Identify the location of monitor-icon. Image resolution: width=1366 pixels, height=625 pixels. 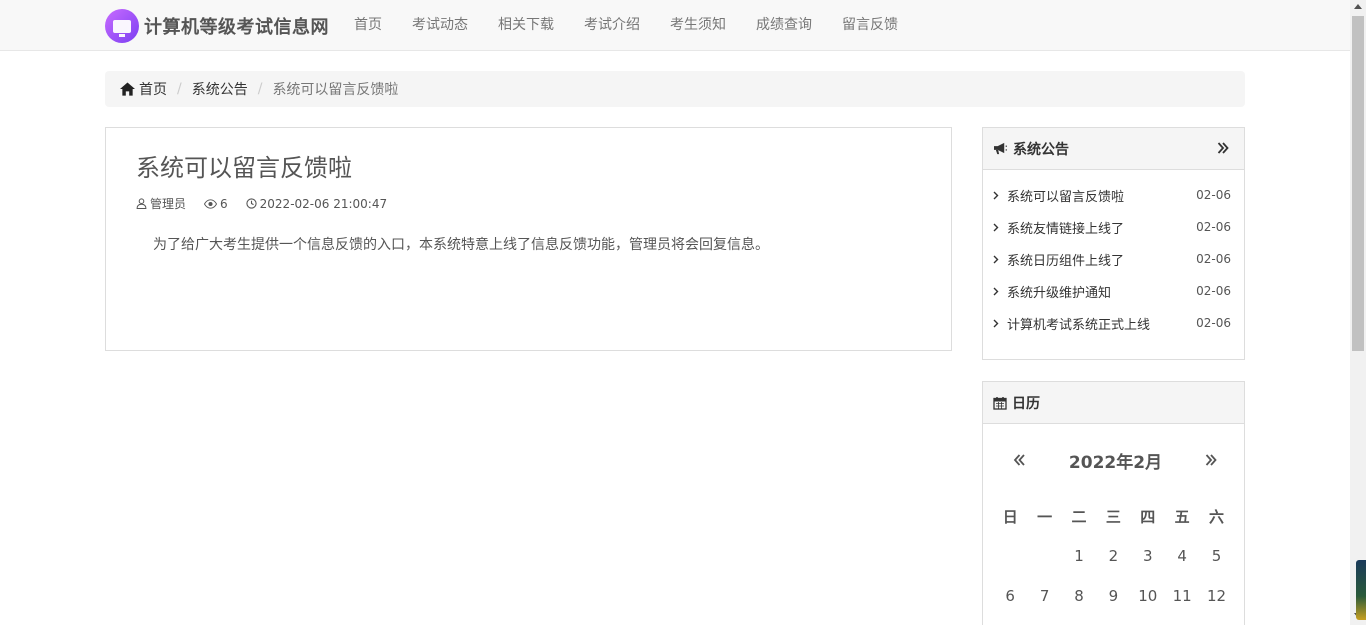
(122, 26).